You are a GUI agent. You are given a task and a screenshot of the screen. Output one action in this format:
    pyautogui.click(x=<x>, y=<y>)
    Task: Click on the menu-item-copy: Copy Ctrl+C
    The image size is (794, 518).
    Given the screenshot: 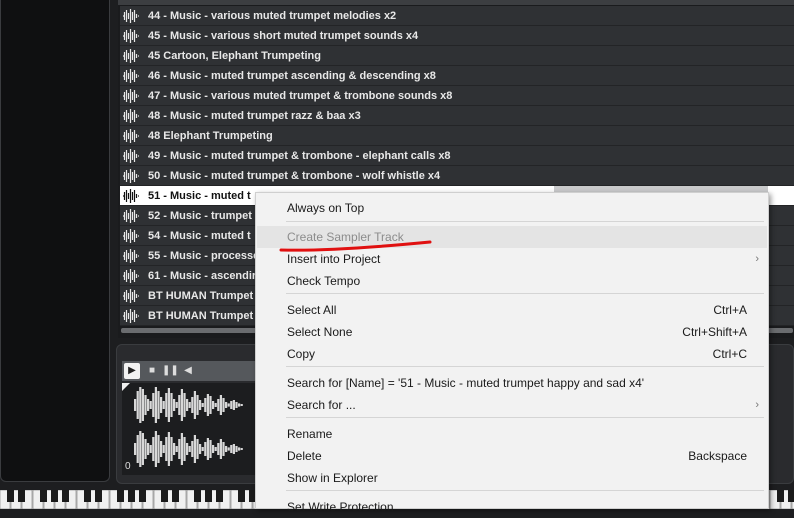 What is the action you would take?
    pyautogui.click(x=512, y=354)
    